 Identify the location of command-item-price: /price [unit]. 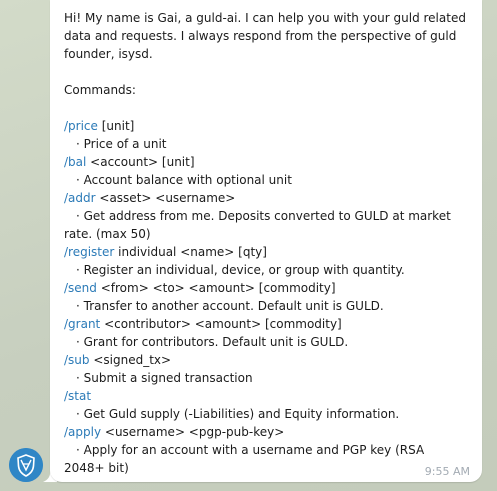
(266, 126).